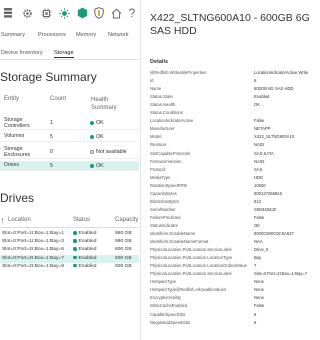 This screenshot has width=320, height=340. I want to click on property-value: SAS, so click(258, 169).